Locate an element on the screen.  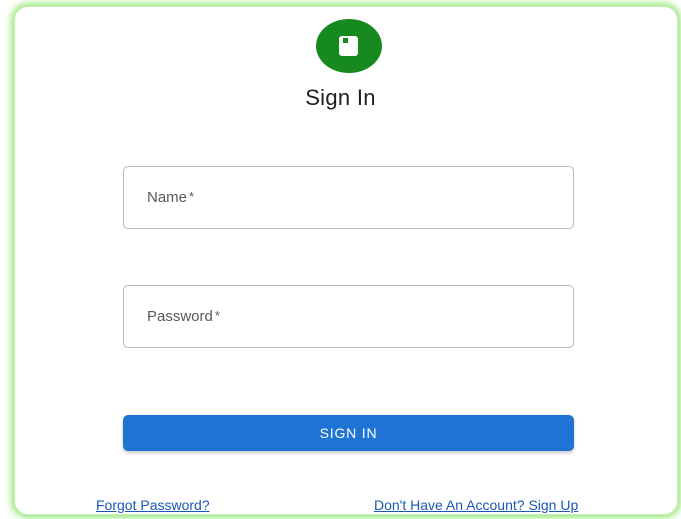
name-field-label: Name * is located at coordinates (170, 197).